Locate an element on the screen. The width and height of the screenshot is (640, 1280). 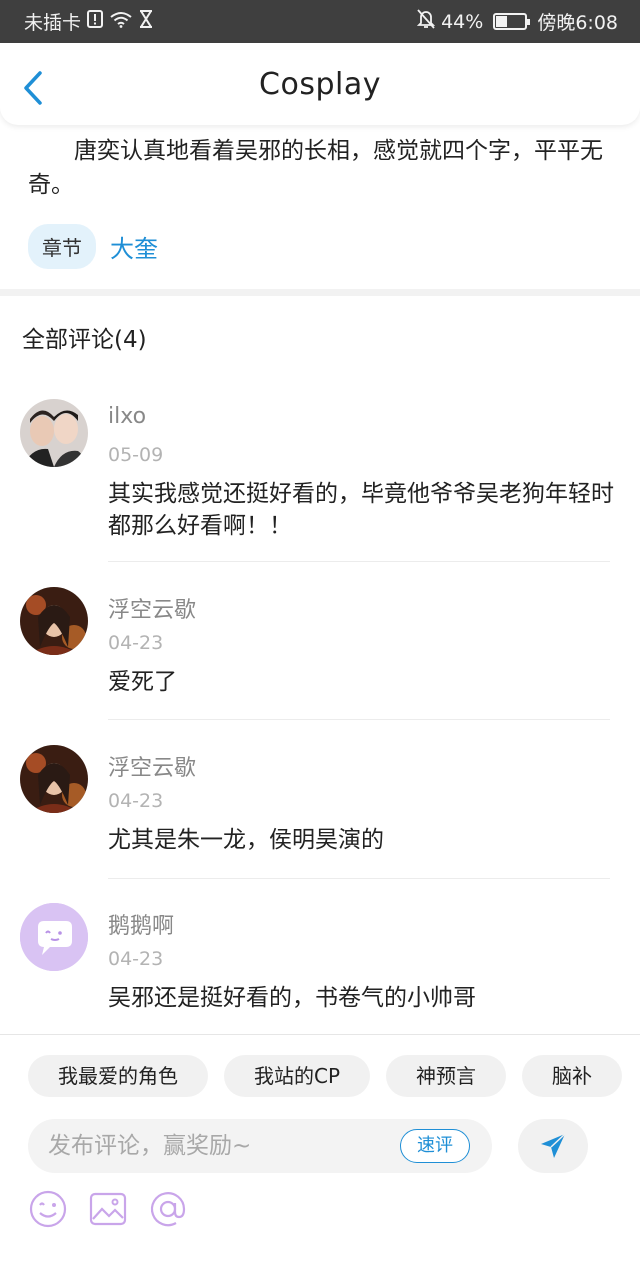
hourglass-icon is located at coordinates (146, 21).